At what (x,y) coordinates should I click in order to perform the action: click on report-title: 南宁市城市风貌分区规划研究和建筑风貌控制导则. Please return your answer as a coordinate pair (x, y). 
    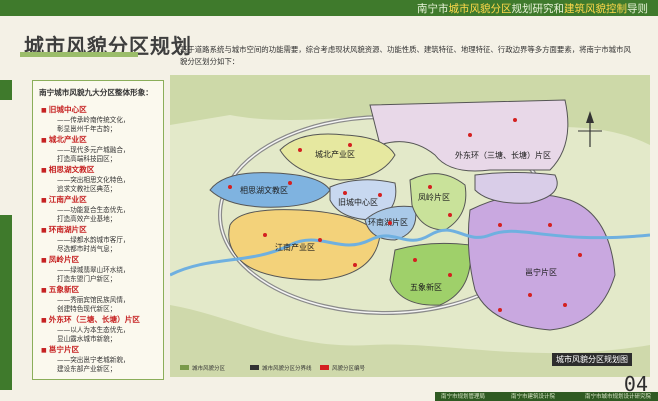
    Looking at the image, I should click on (532, 8).